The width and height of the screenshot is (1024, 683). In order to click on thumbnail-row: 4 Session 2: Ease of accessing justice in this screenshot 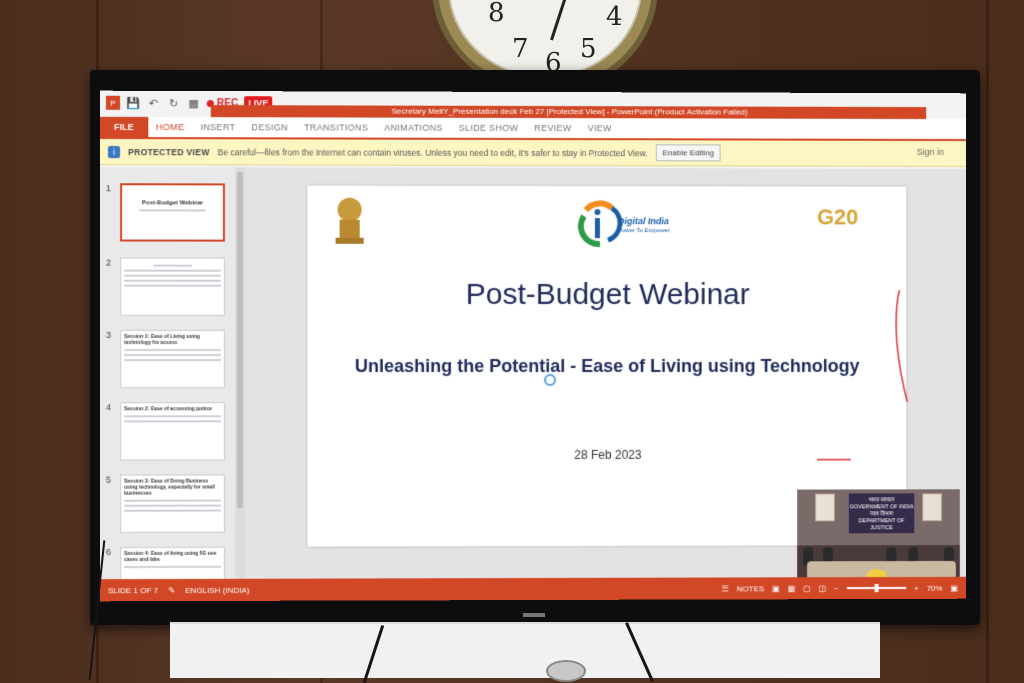, I will do `click(166, 433)`.